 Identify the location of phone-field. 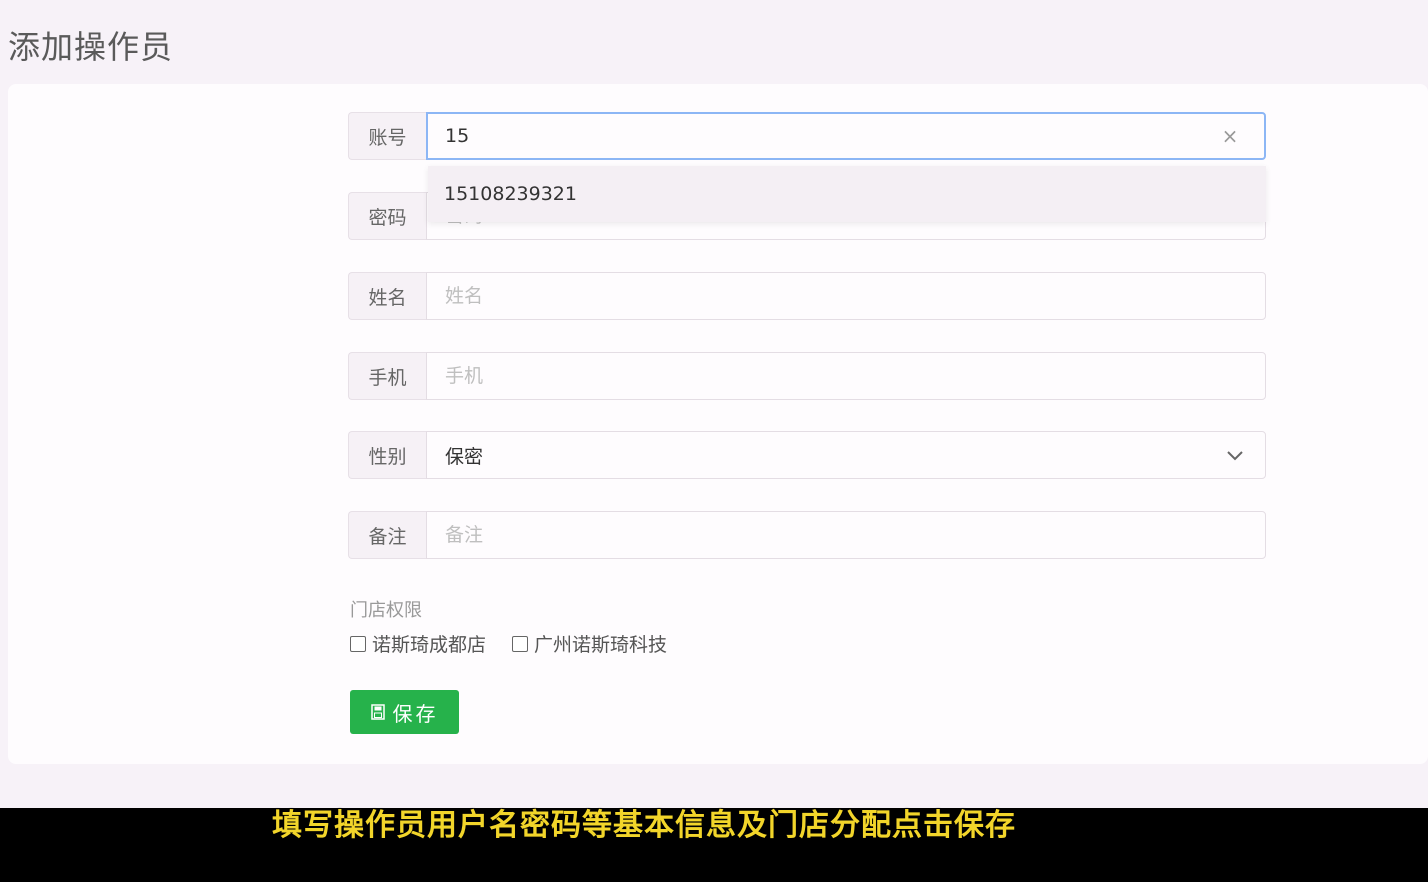
(846, 376).